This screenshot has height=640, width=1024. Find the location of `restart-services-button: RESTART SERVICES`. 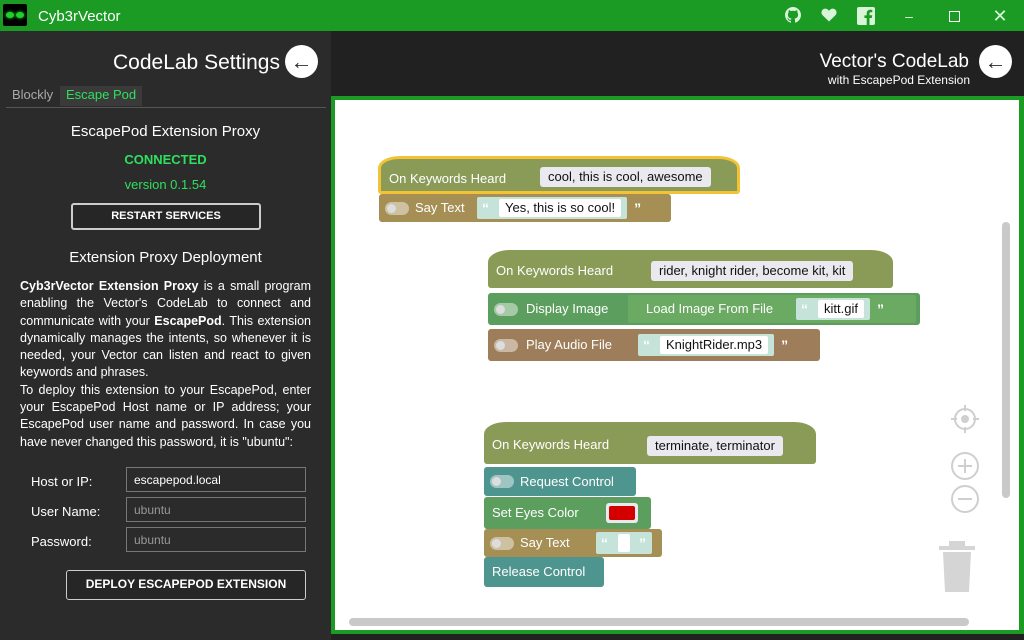

restart-services-button: RESTART SERVICES is located at coordinates (166, 216).